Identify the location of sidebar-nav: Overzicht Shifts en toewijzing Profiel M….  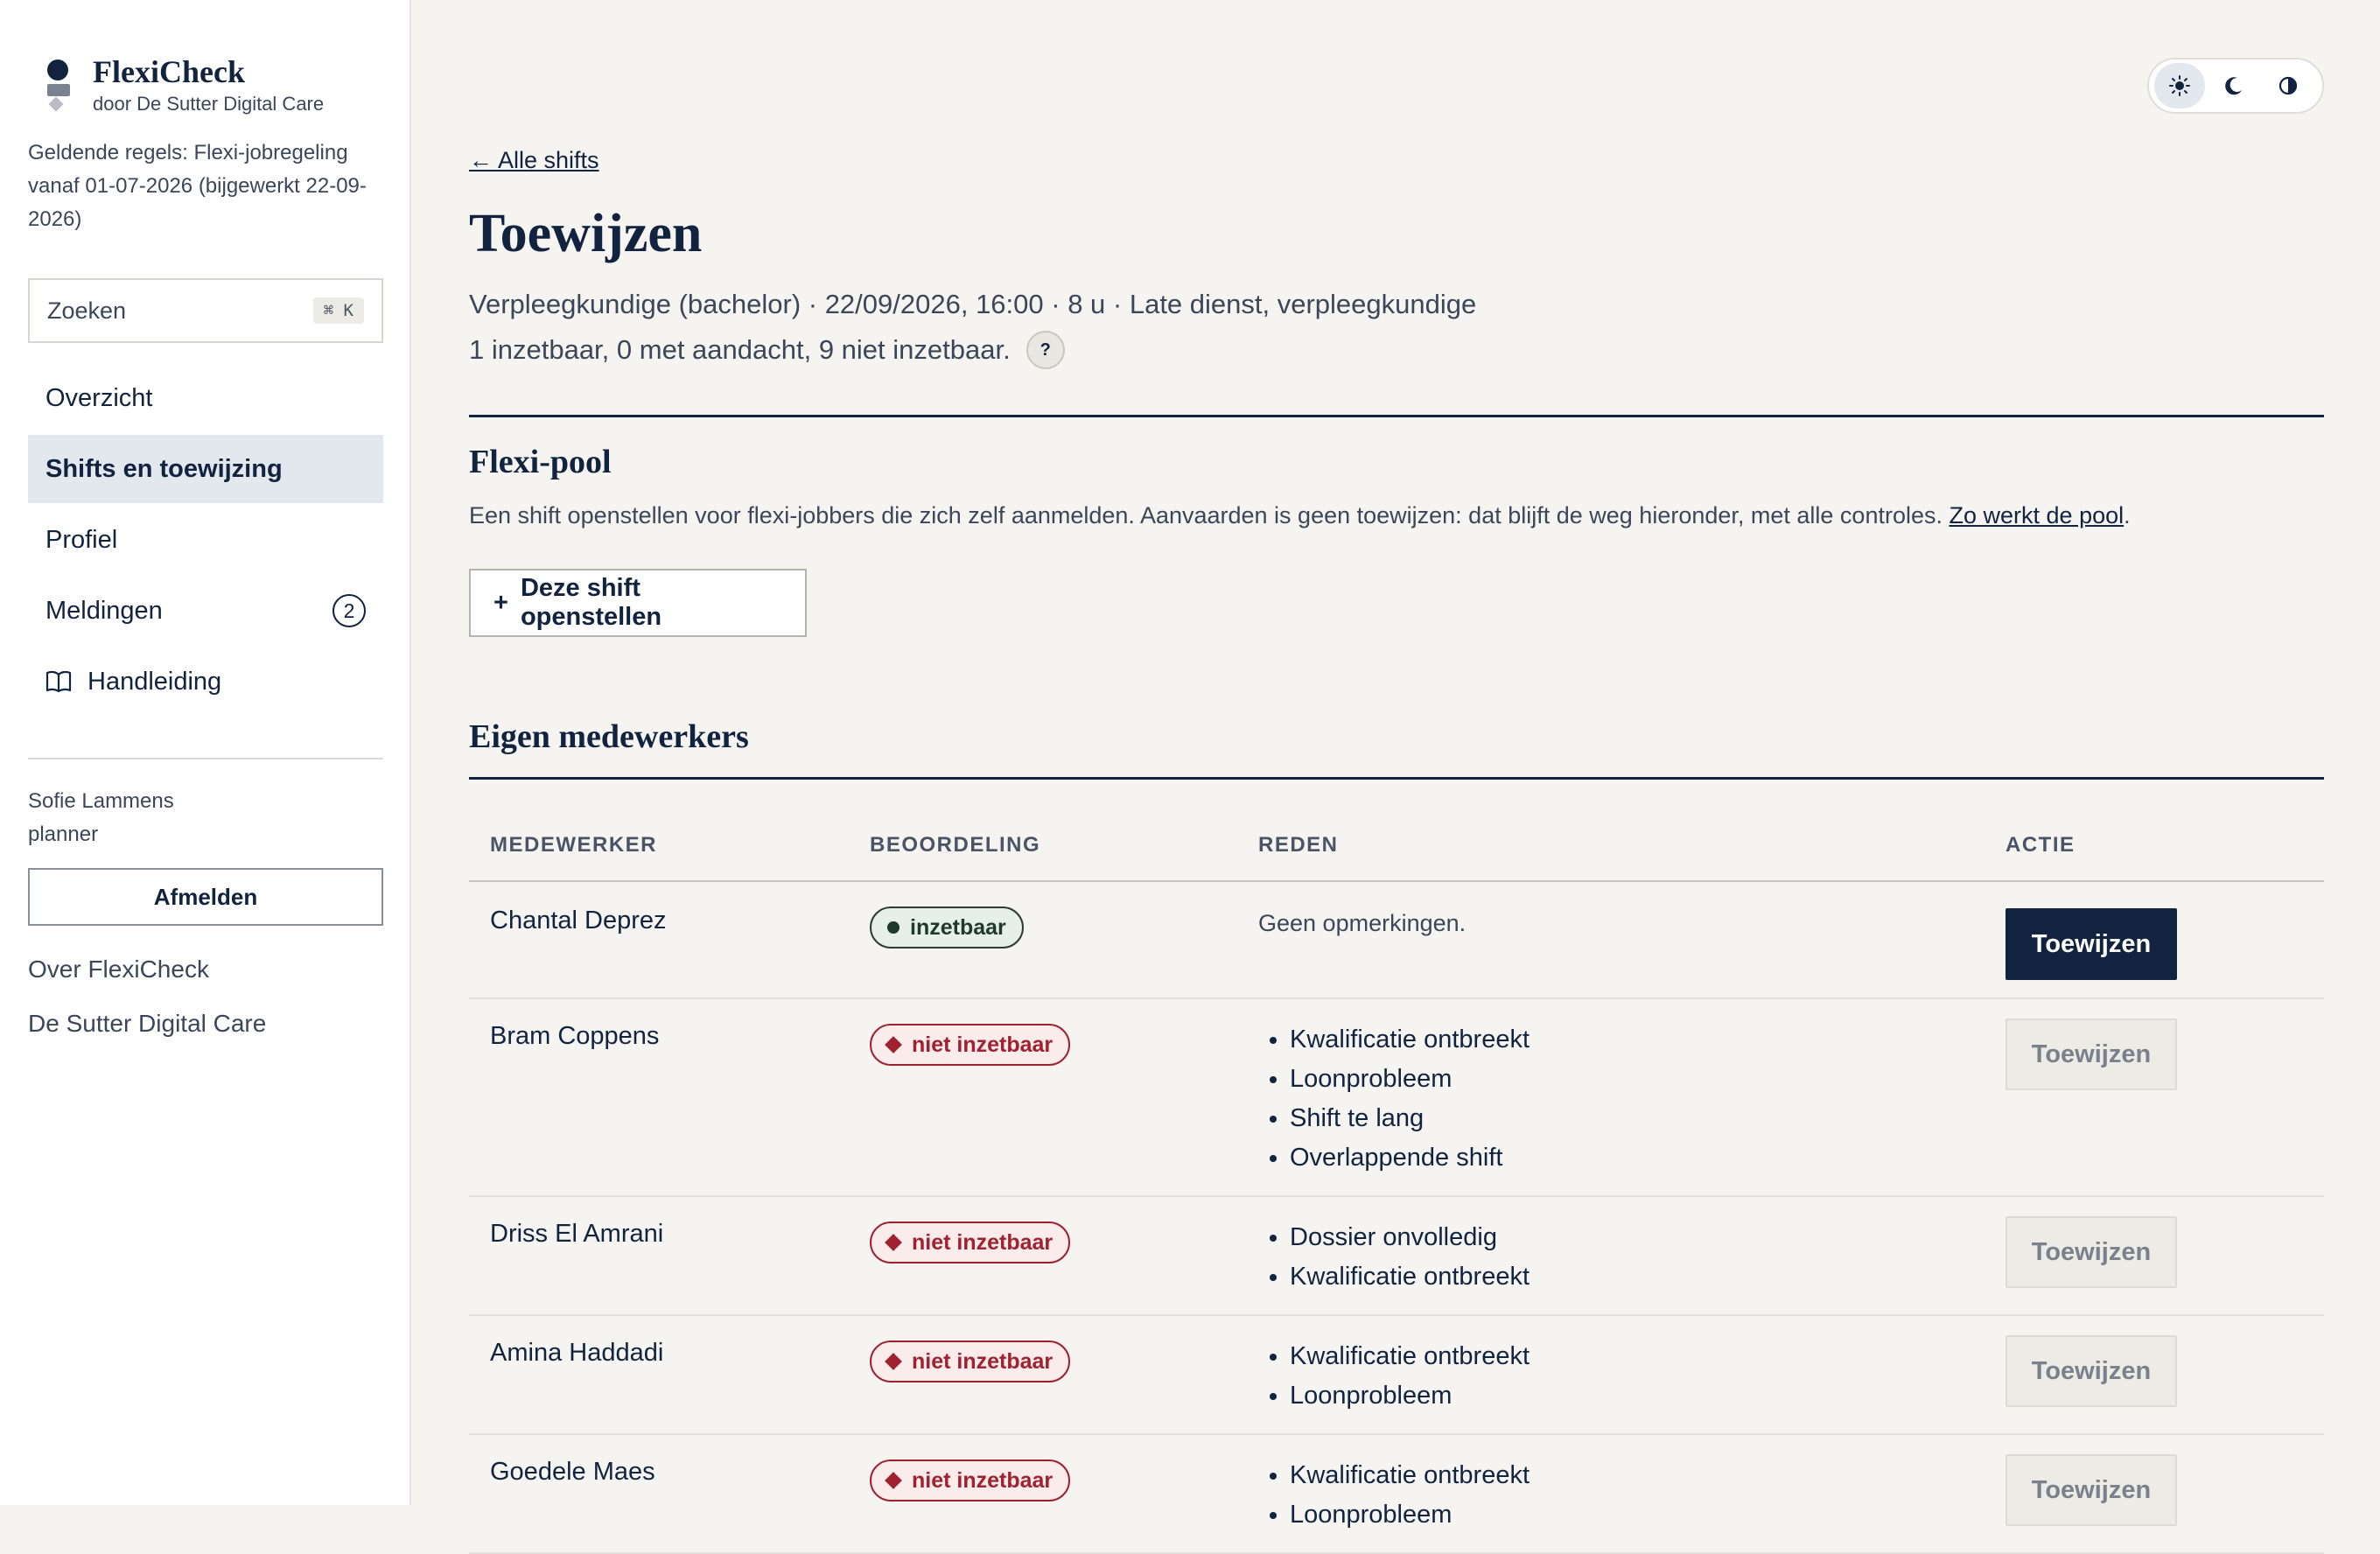
(205, 541).